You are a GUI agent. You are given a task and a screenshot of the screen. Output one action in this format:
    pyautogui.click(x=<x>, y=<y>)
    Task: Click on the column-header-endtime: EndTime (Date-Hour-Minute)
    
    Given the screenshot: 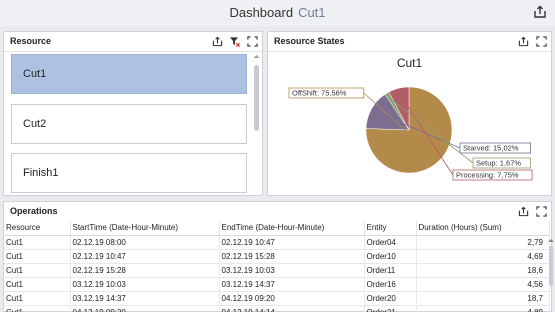 What is the action you would take?
    pyautogui.click(x=292, y=228)
    